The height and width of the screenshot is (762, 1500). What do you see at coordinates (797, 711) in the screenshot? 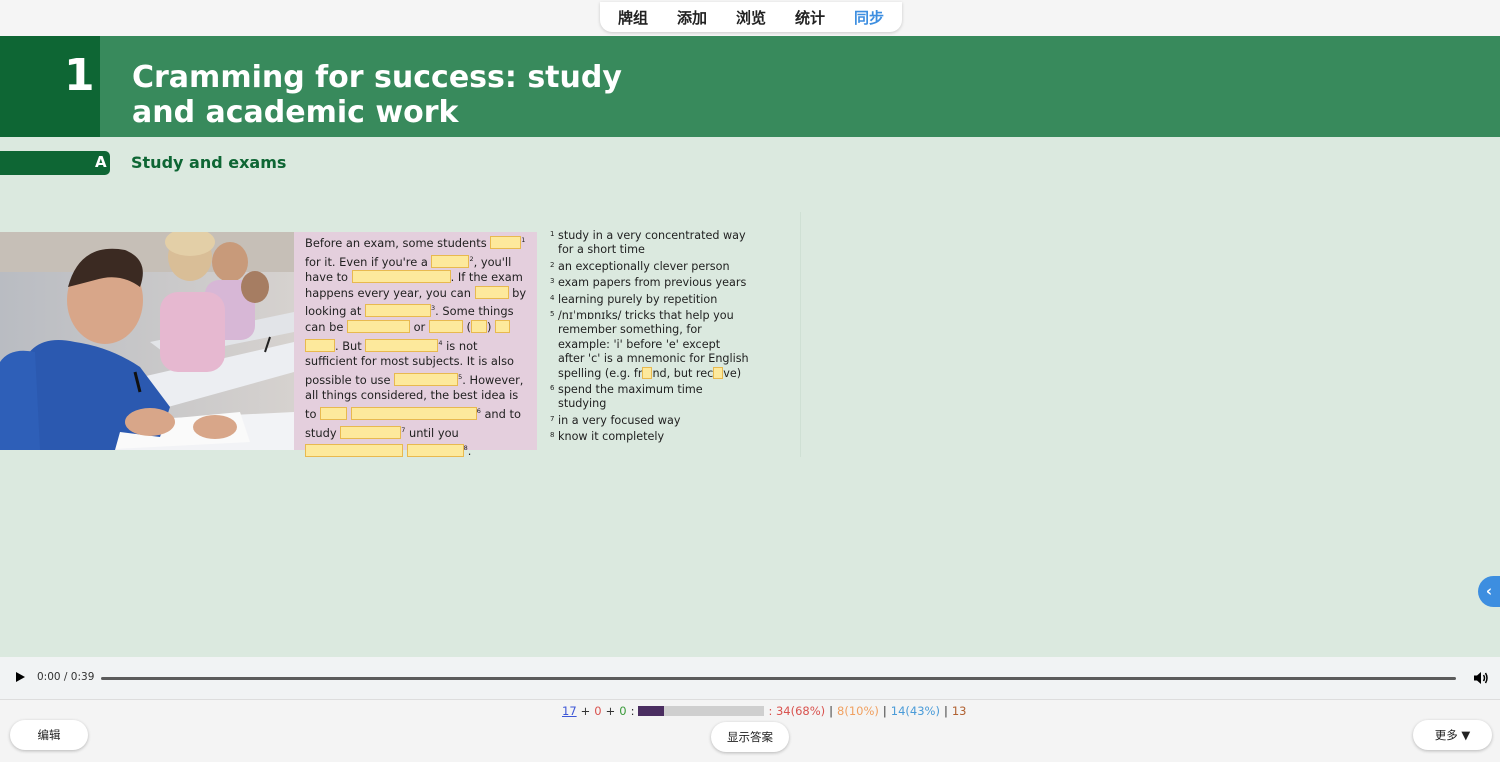
I see `again-stat: : 34(68%)` at bounding box center [797, 711].